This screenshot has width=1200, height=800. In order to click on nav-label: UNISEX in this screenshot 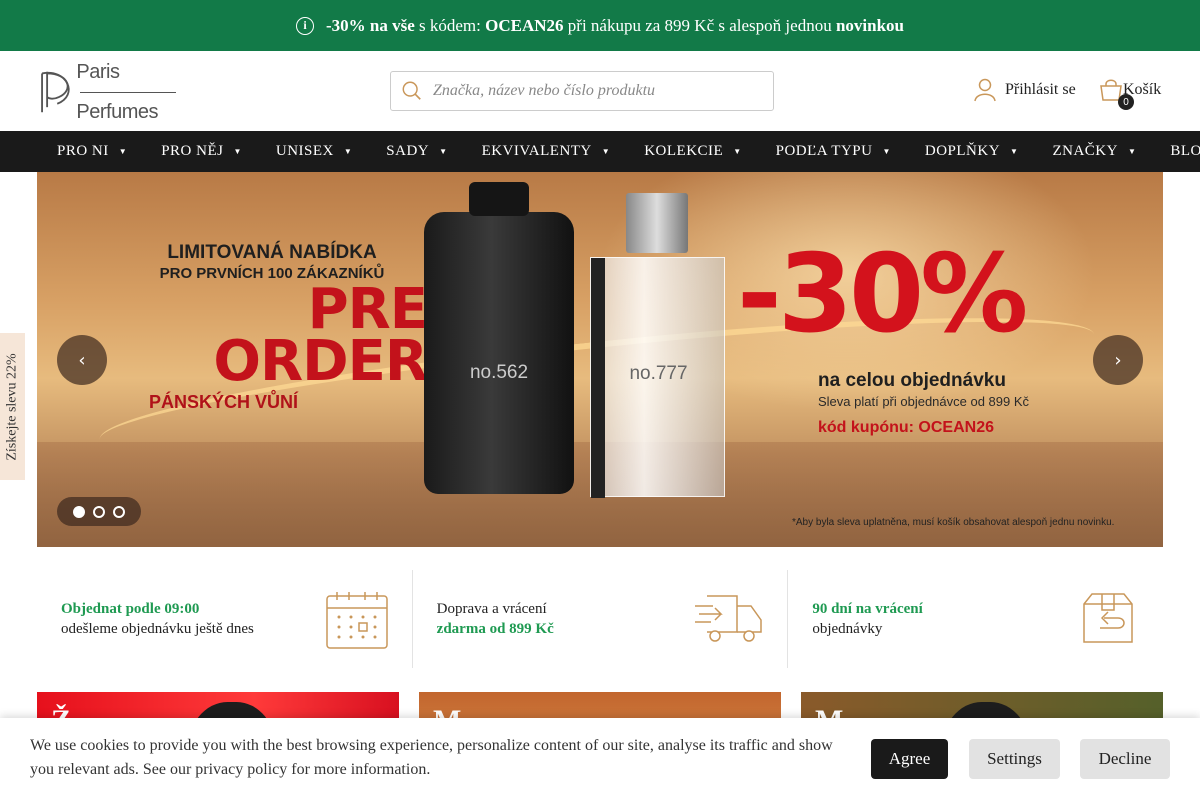, I will do `click(304, 151)`.